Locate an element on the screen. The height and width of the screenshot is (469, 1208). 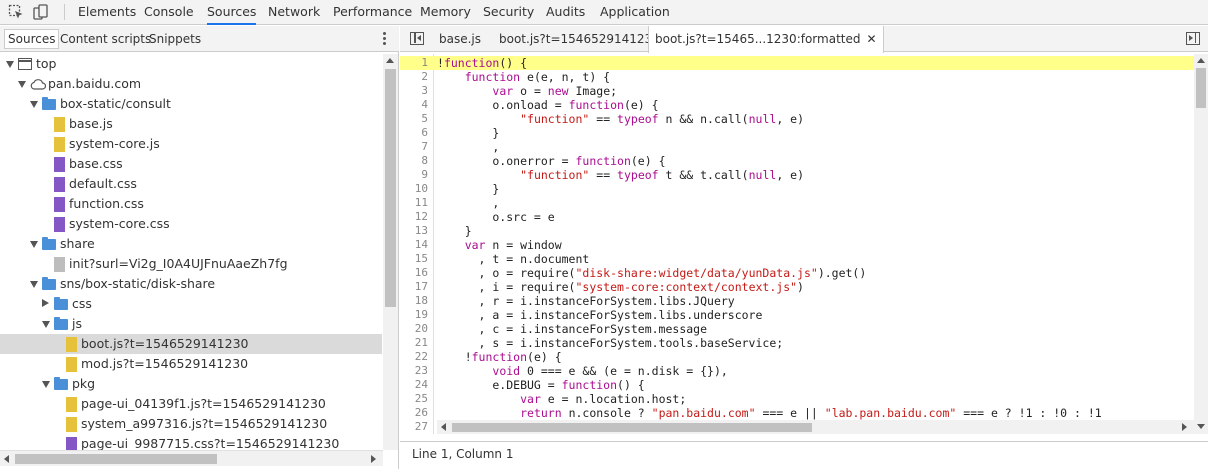
code-line: 8 o.onerror = function(e) { is located at coordinates (797, 161).